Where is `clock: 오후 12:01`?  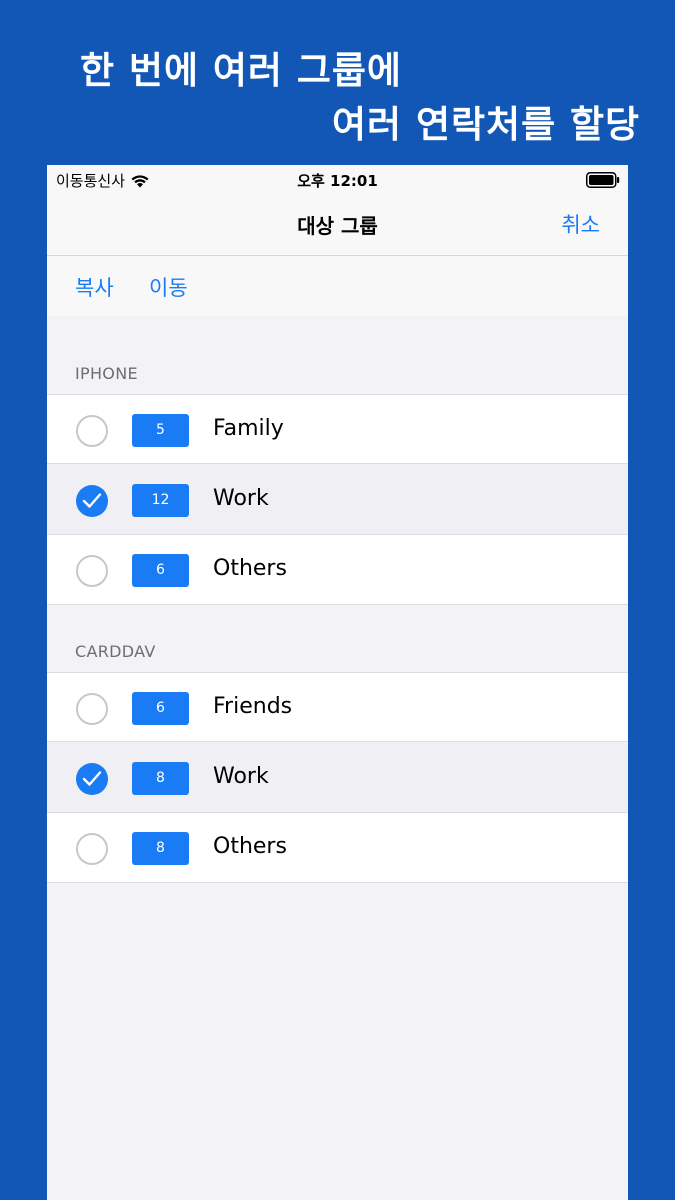
clock: 오후 12:01 is located at coordinates (337, 181).